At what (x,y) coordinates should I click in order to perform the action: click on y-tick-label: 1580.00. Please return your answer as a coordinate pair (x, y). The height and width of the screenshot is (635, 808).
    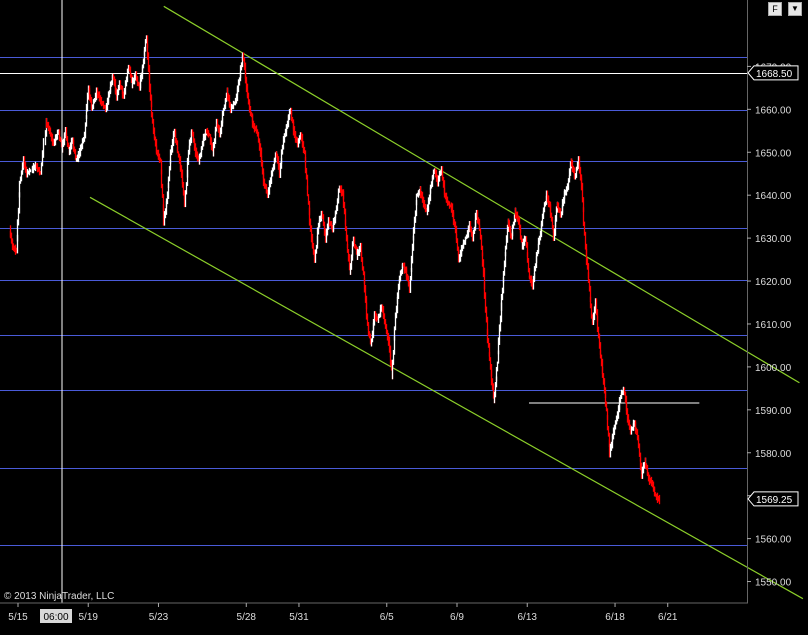
    Looking at the image, I should click on (773, 454).